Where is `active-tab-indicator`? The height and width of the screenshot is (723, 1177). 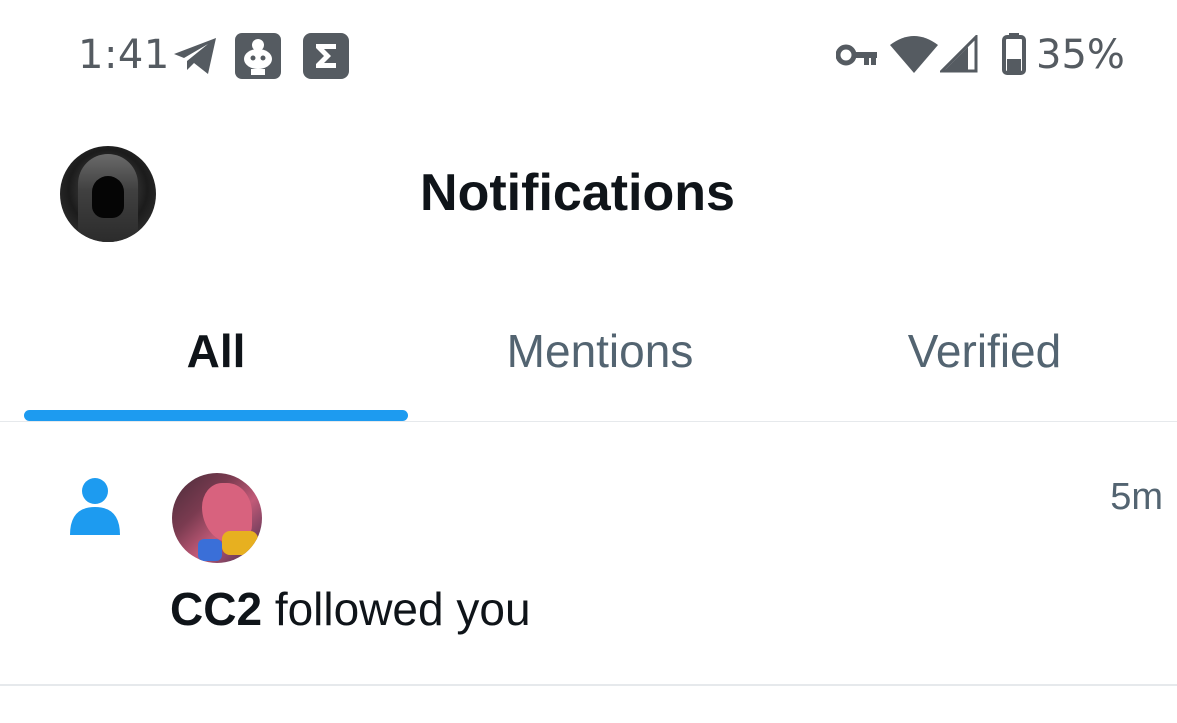 active-tab-indicator is located at coordinates (216, 415).